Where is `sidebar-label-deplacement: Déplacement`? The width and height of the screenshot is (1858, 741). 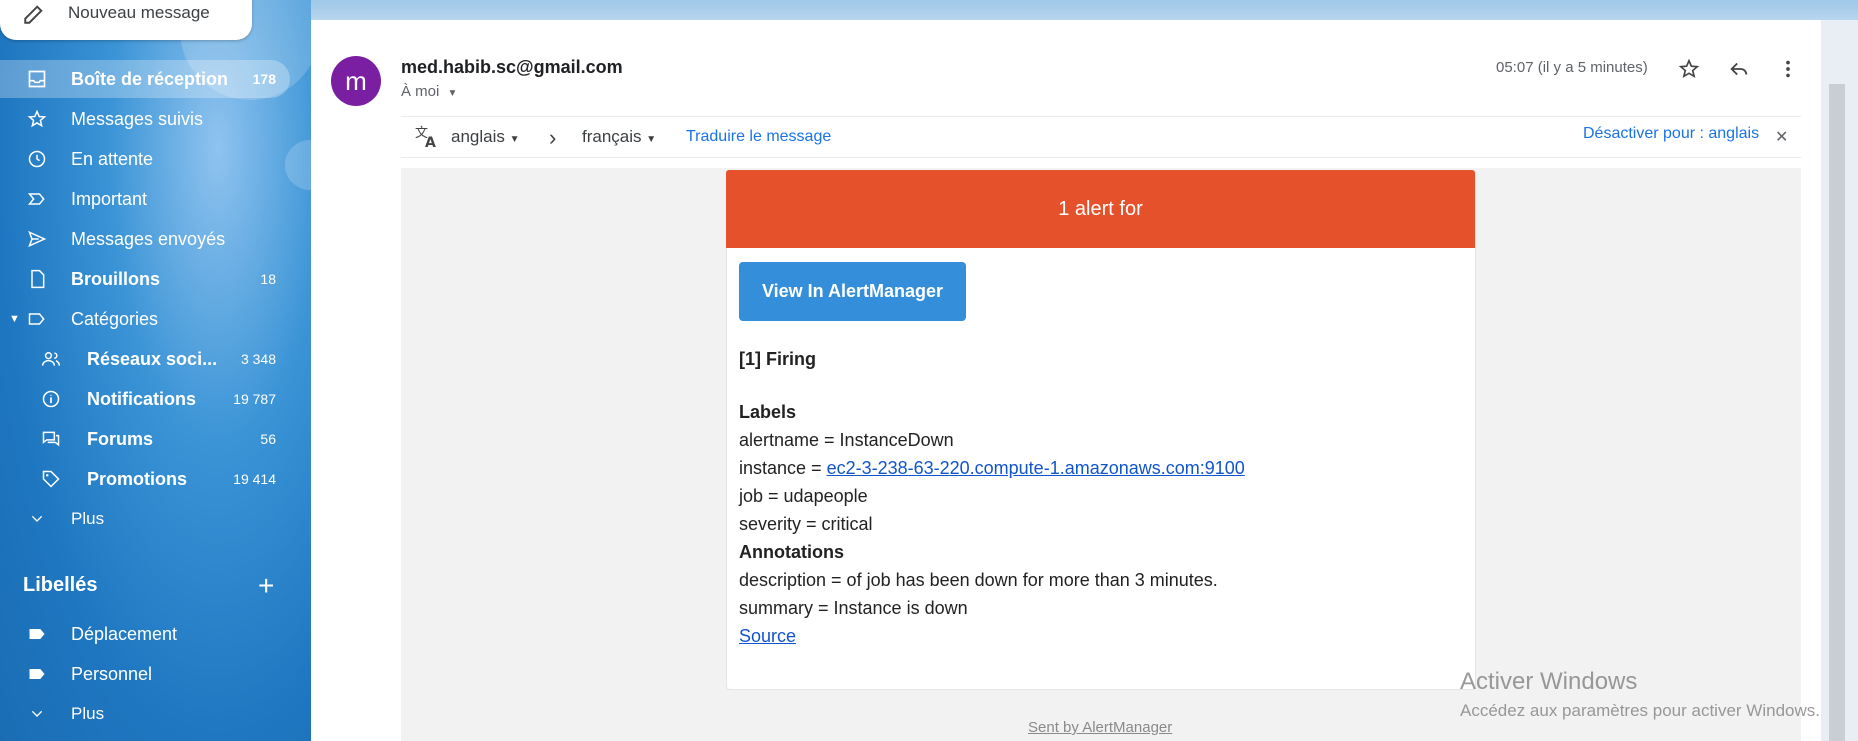 sidebar-label-deplacement: Déplacement is located at coordinates (145, 634).